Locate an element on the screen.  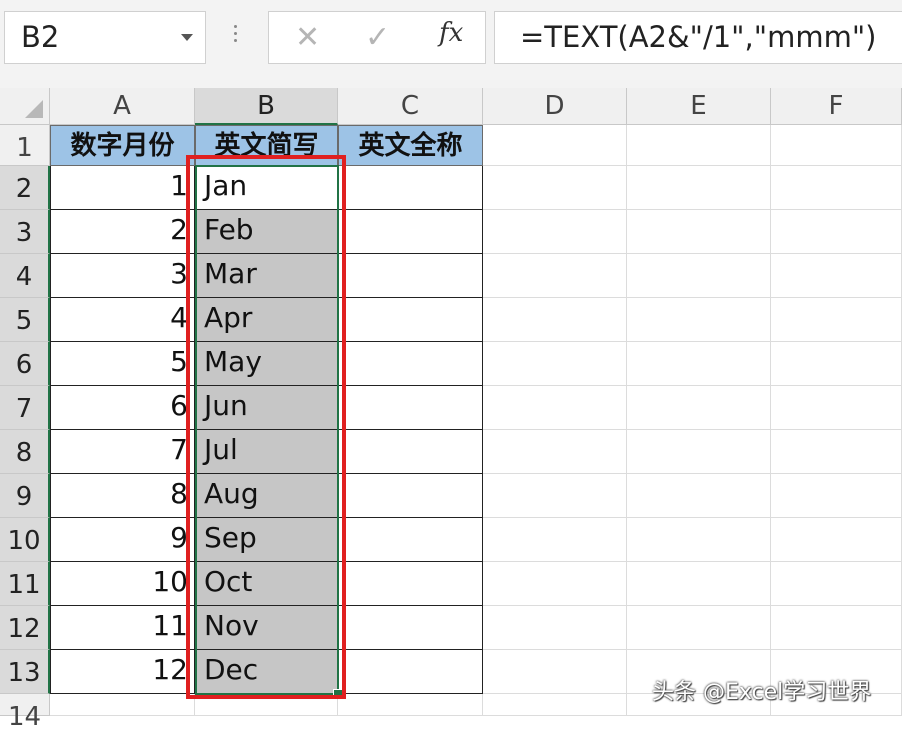
cell-f1 is located at coordinates (836, 145).